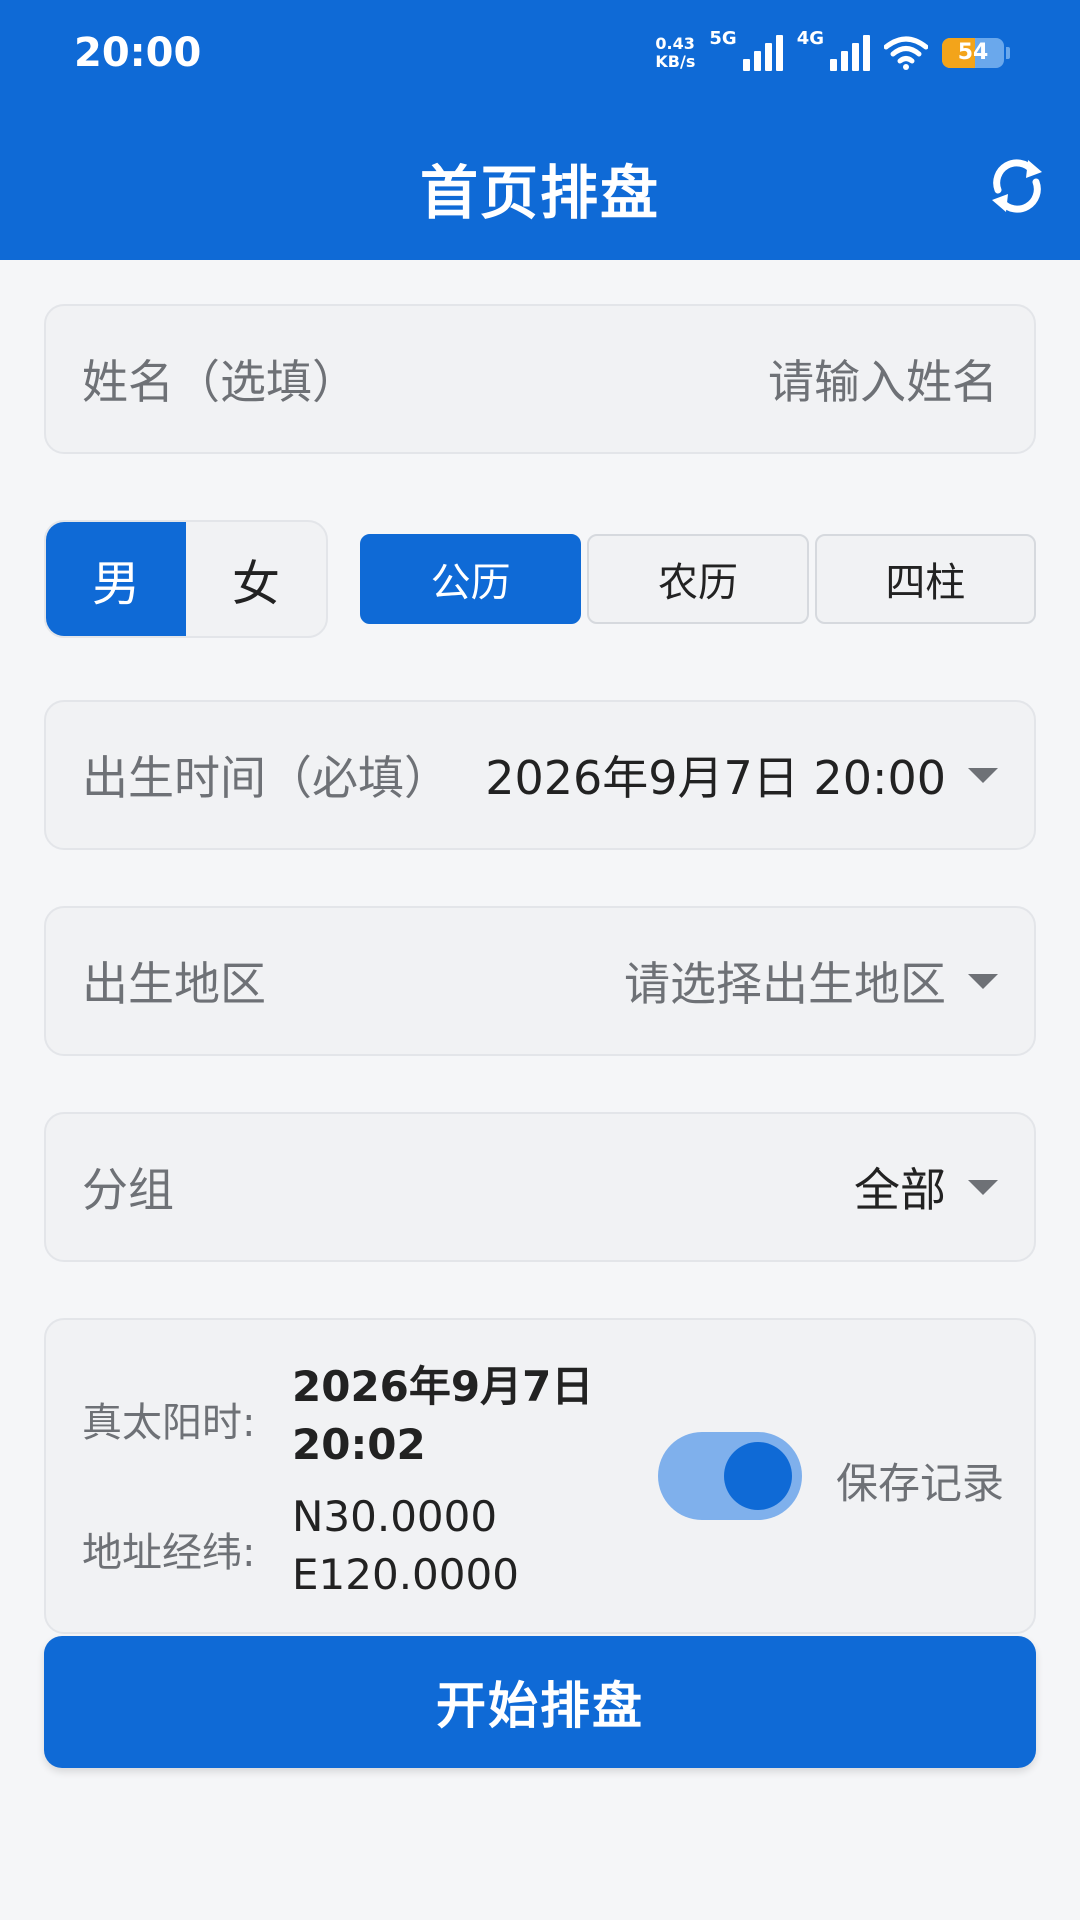 The width and height of the screenshot is (1080, 1920). I want to click on tab-solar-calendar: 公历, so click(471, 579).